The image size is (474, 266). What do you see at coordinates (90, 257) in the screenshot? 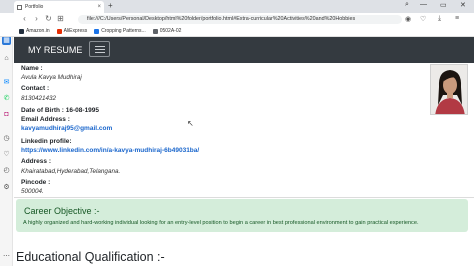
I see `education-heading: Educational Qualification :-` at bounding box center [90, 257].